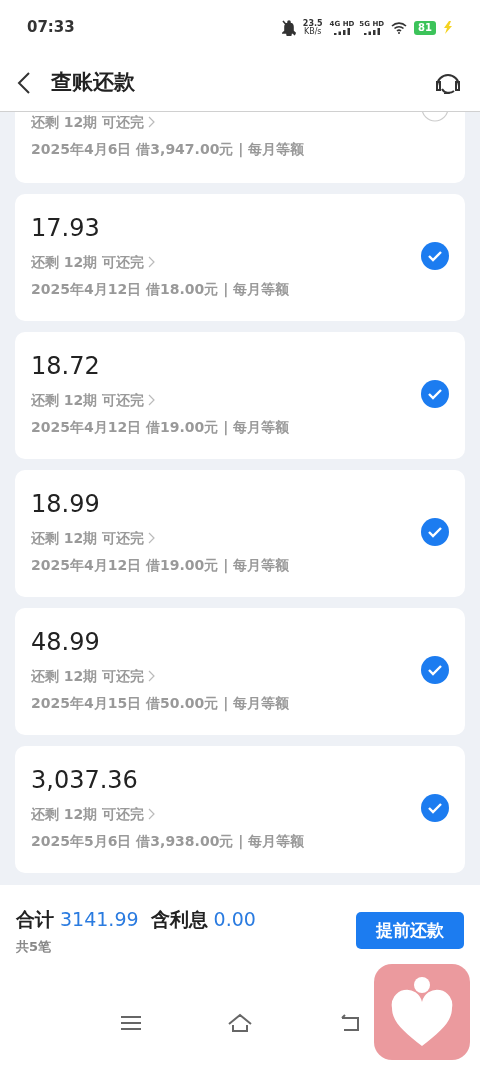 This screenshot has height=1070, width=480. I want to click on home-icon, so click(240, 1023).